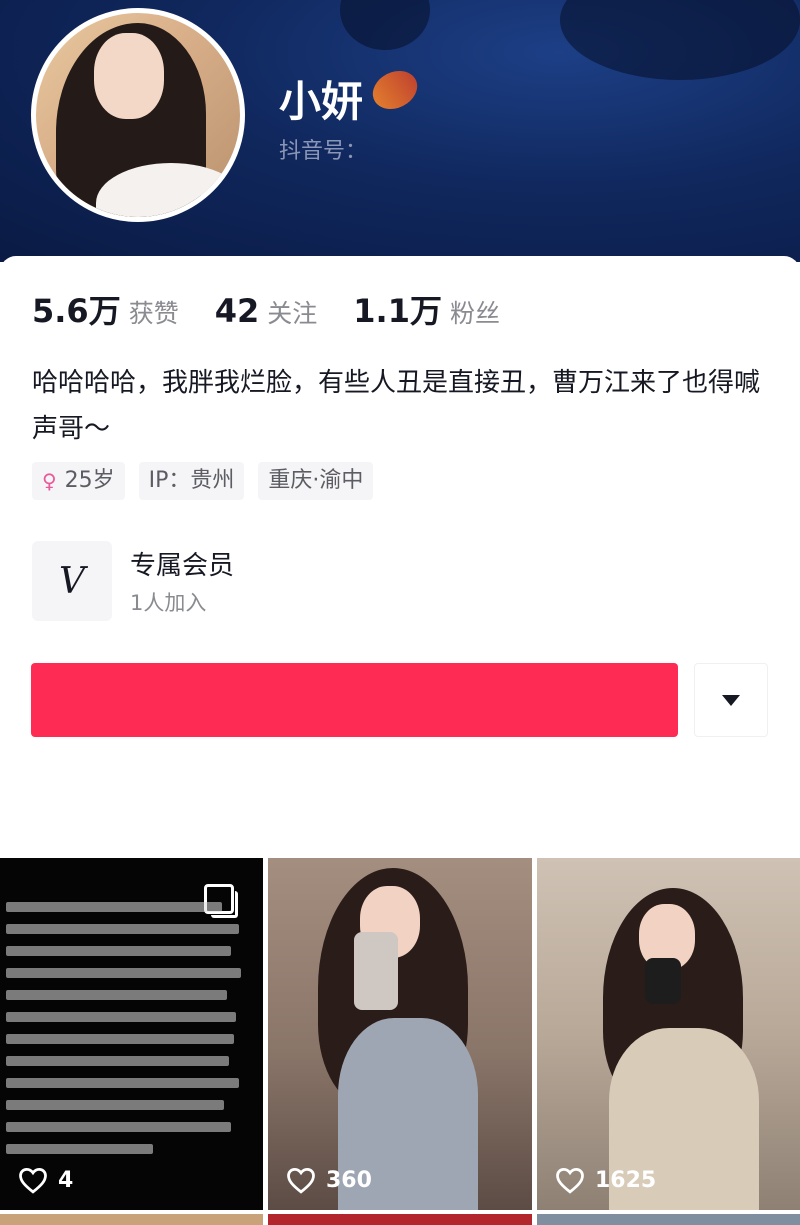  What do you see at coordinates (266, 311) in the screenshot?
I see `stat-following: 42 关注` at bounding box center [266, 311].